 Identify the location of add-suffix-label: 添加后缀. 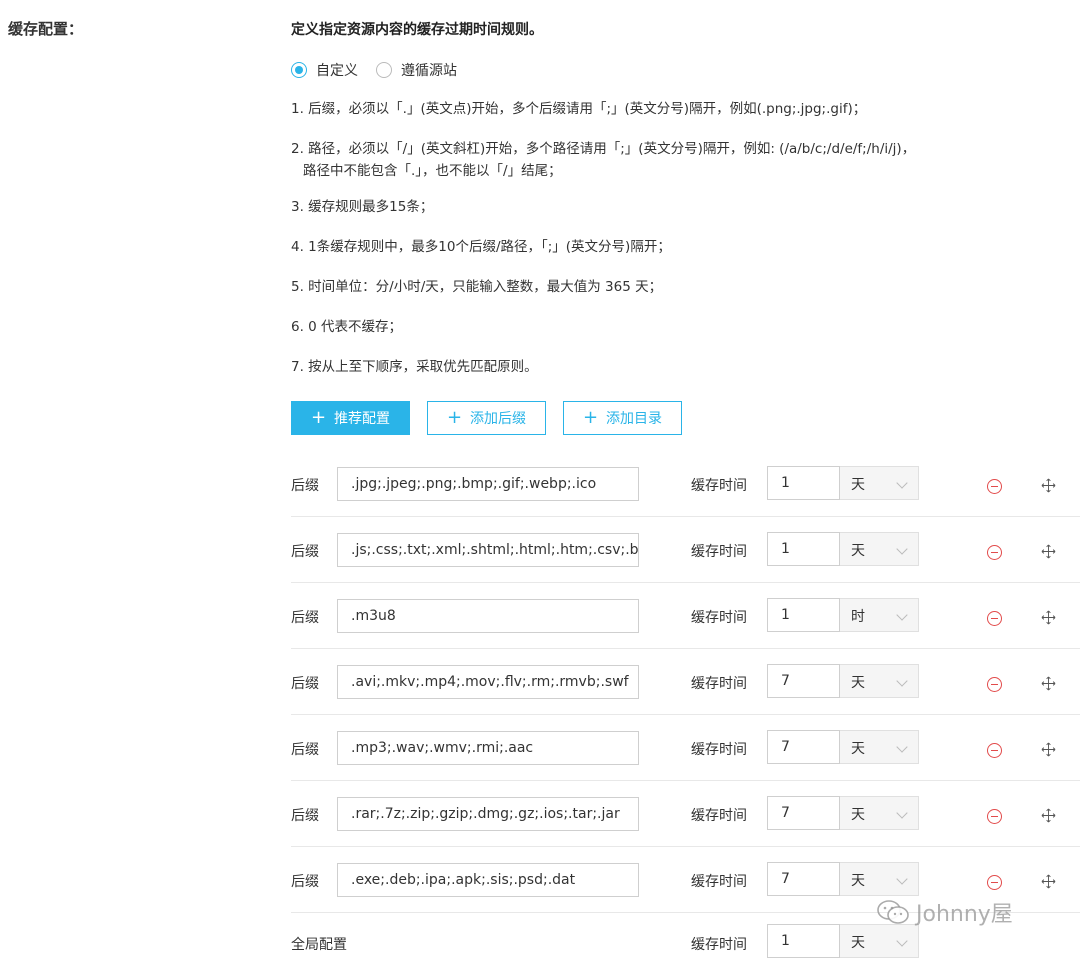
(498, 419).